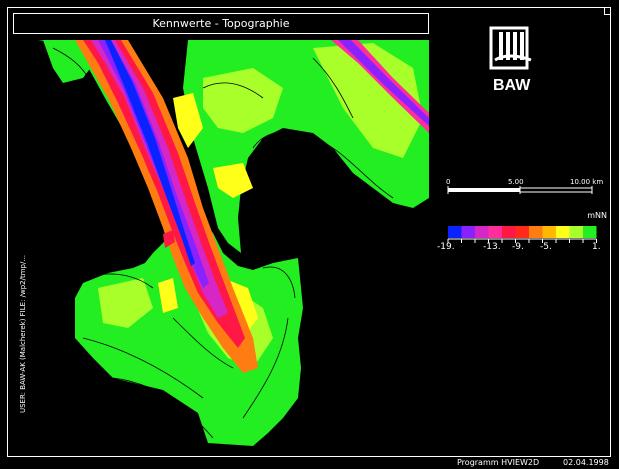 The image size is (619, 469). What do you see at coordinates (596, 247) in the screenshot?
I see `legend-tick-label: 1.` at bounding box center [596, 247].